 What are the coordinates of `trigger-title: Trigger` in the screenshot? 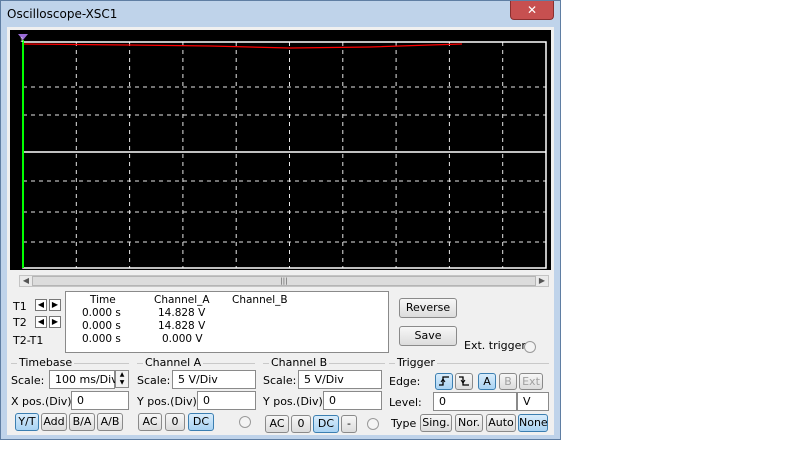 It's located at (416, 362).